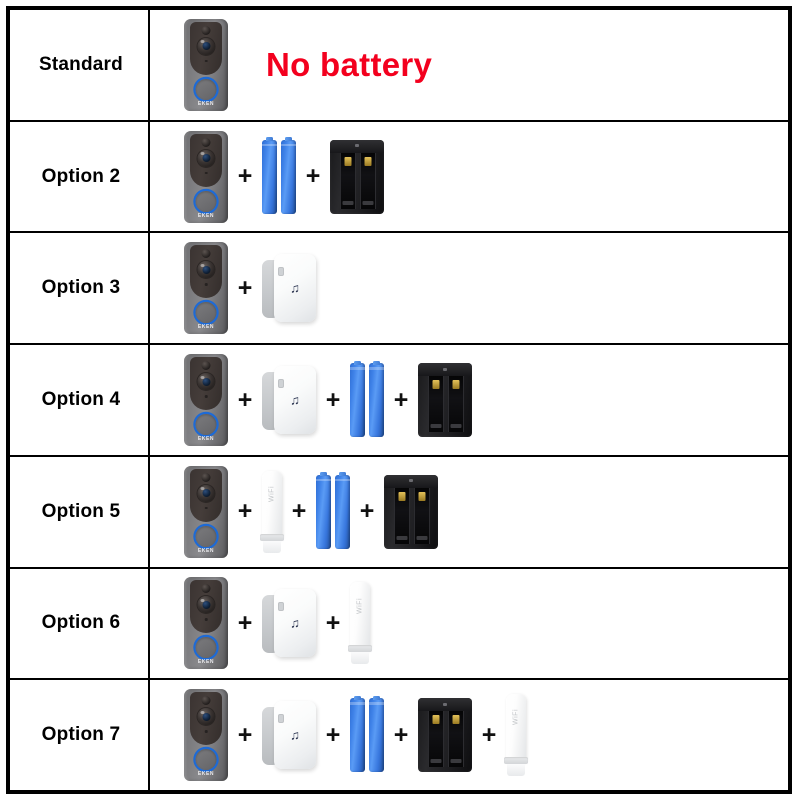 This screenshot has width=800, height=800. Describe the element at coordinates (469, 288) in the screenshot. I see `option-items-cell: EKEN + ♫` at that location.